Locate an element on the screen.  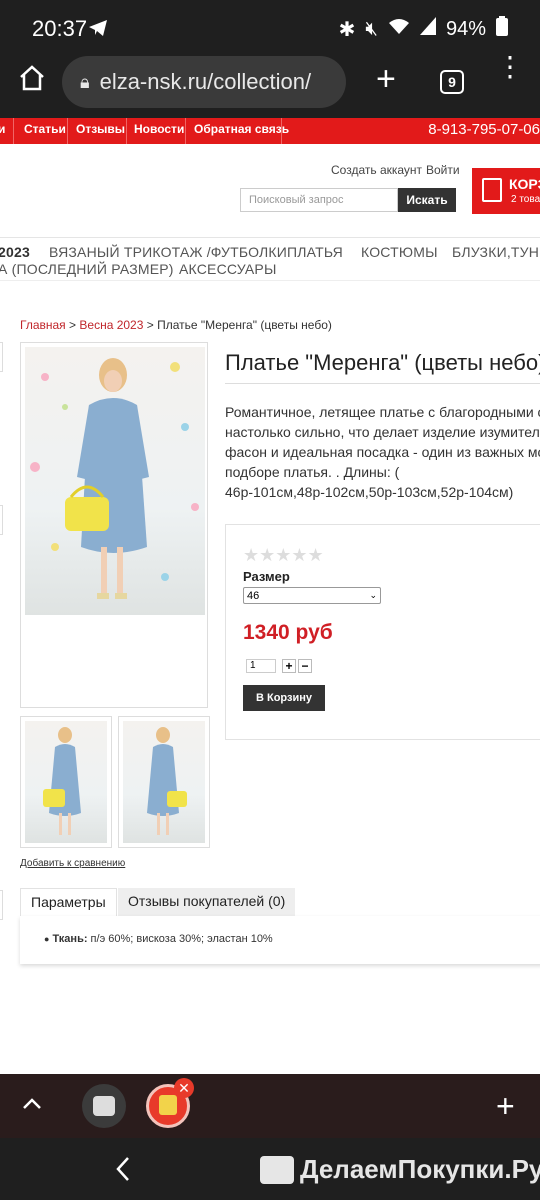
category-accessories: АКСЕССУАРЫ is located at coordinates (228, 269).